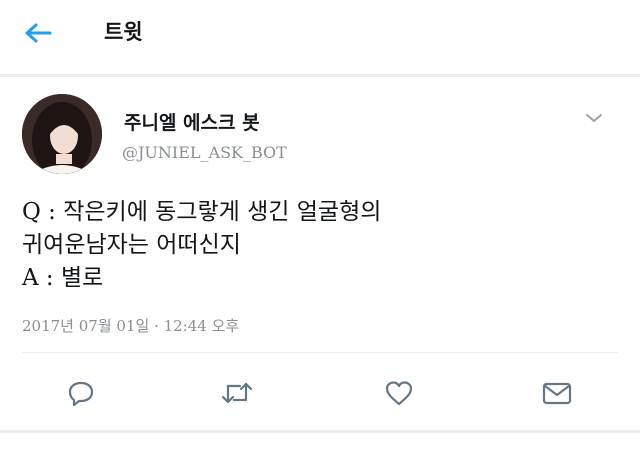 The image size is (640, 455). Describe the element at coordinates (204, 153) in the screenshot. I see `author-handle: @JUNIEL_ASK_BOT` at that location.